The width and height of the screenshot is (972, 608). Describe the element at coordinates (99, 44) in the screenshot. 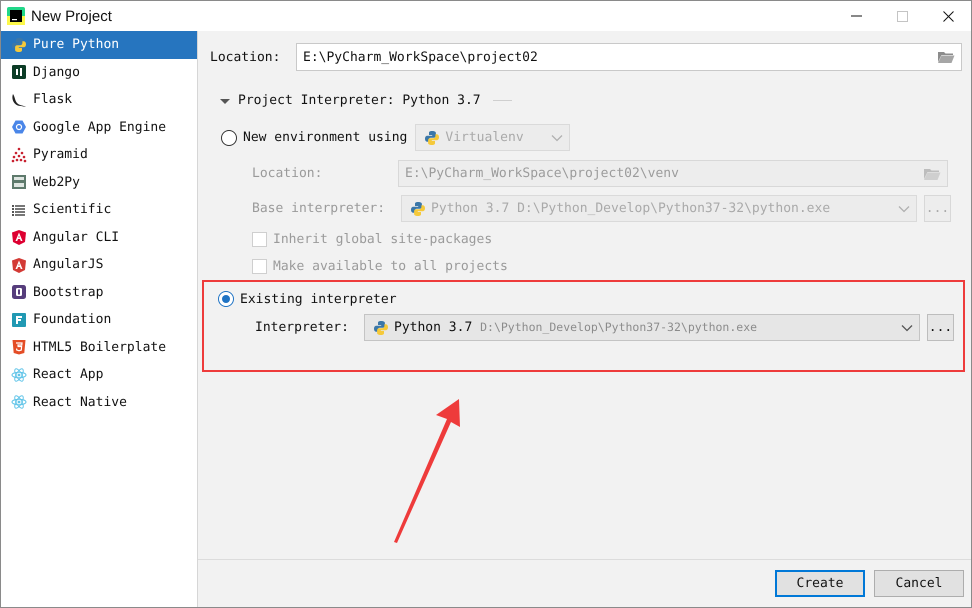

I see `sidebar-item: Pure Python` at that location.